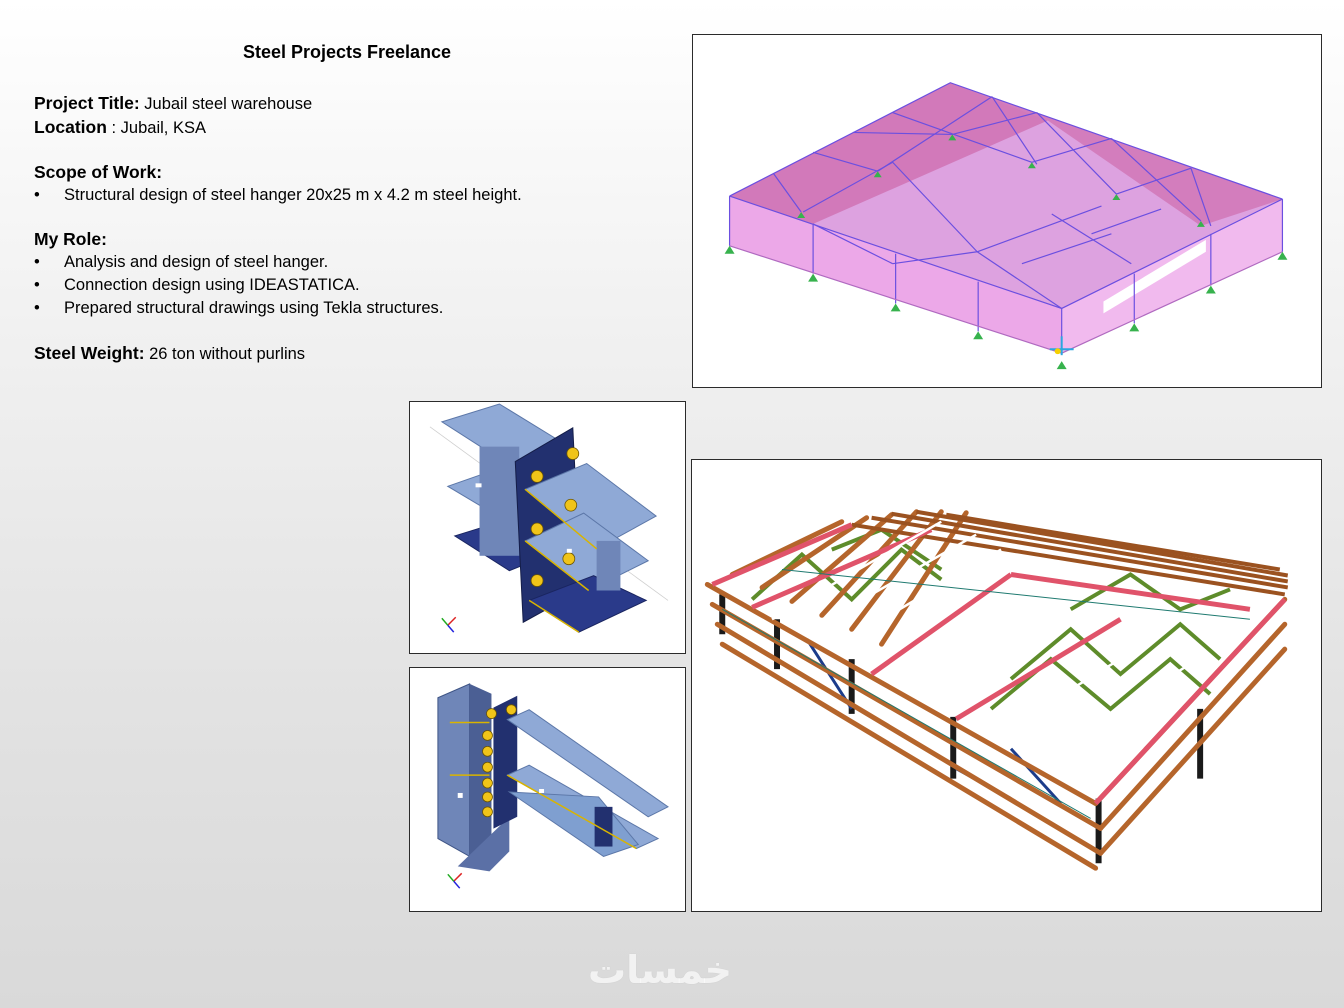  Describe the element at coordinates (225, 354) in the screenshot. I see `steel-weight-value: 26 ton without purlins` at that location.